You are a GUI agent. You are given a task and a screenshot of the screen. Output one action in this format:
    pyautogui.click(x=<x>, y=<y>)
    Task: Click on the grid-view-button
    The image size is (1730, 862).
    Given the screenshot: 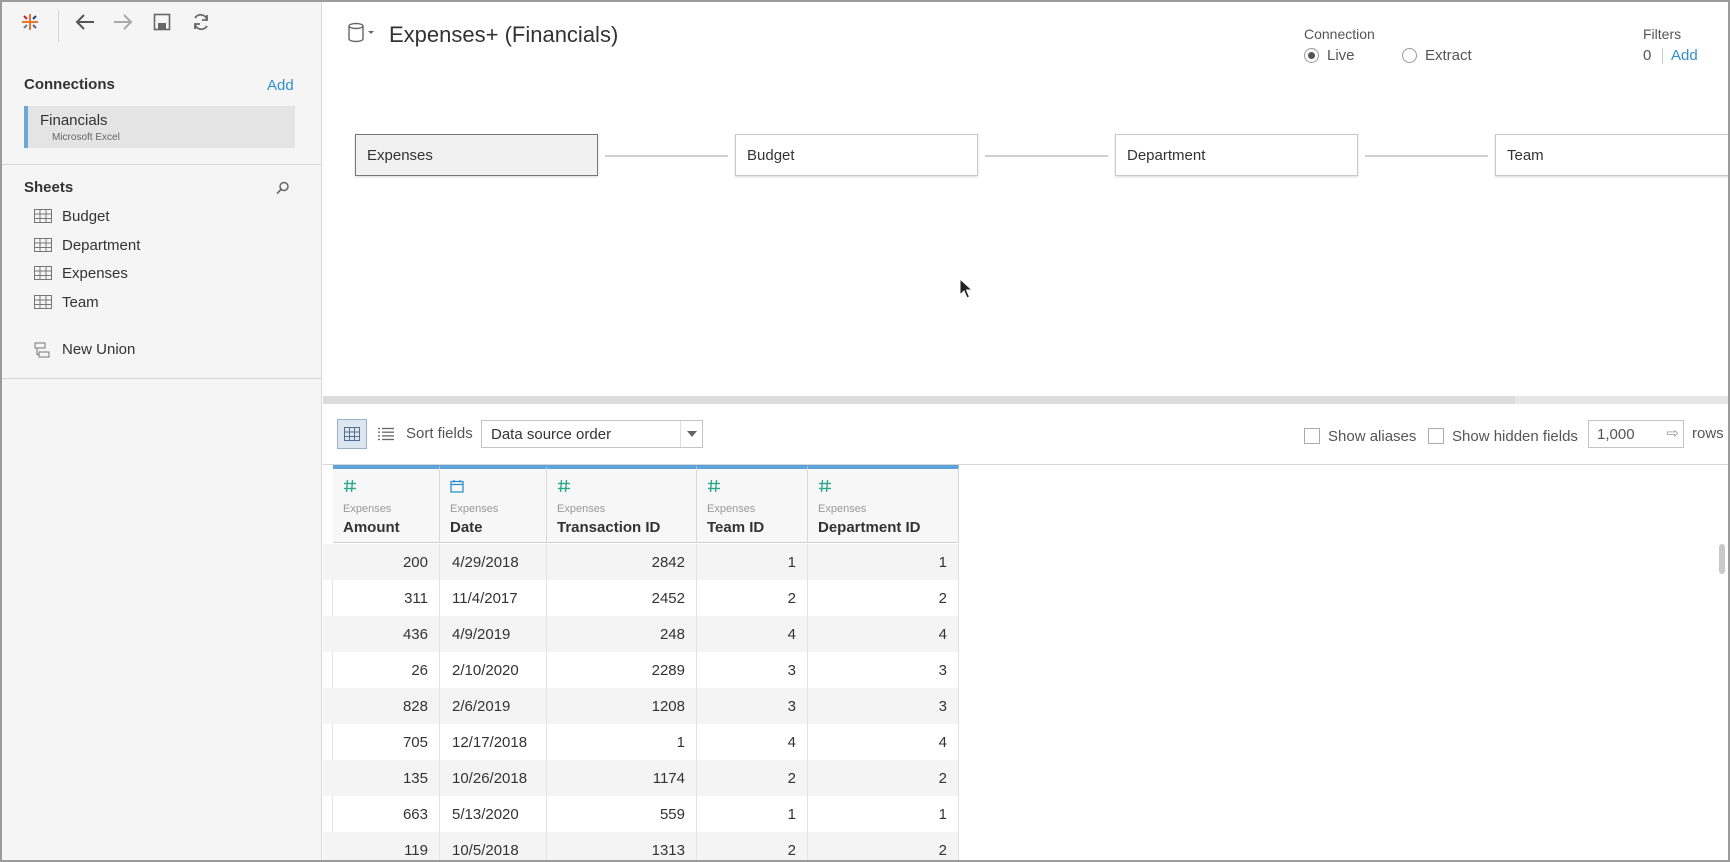 What is the action you would take?
    pyautogui.click(x=352, y=434)
    